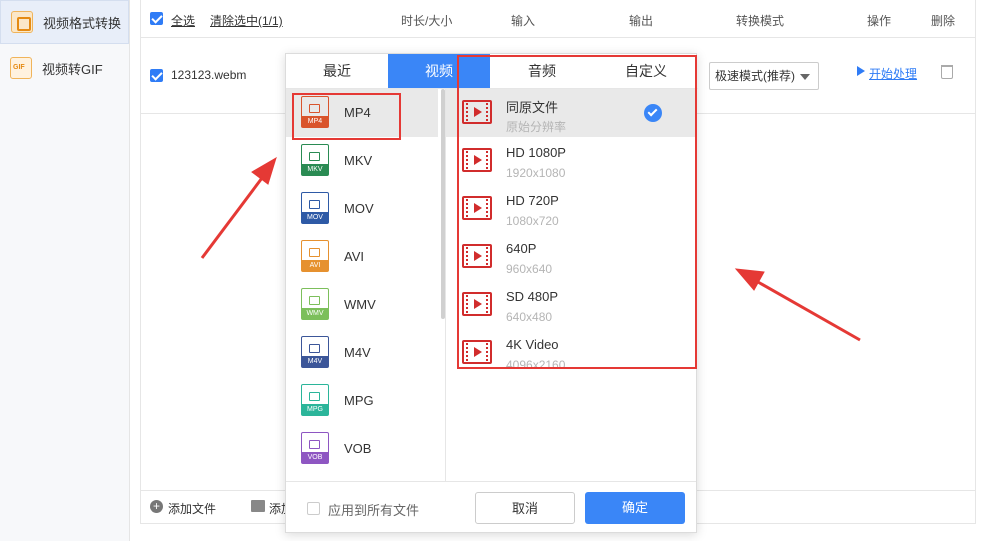 Image resolution: width=986 pixels, height=541 pixels. What do you see at coordinates (238, 207) in the screenshot?
I see `arrow-left-icon` at bounding box center [238, 207].